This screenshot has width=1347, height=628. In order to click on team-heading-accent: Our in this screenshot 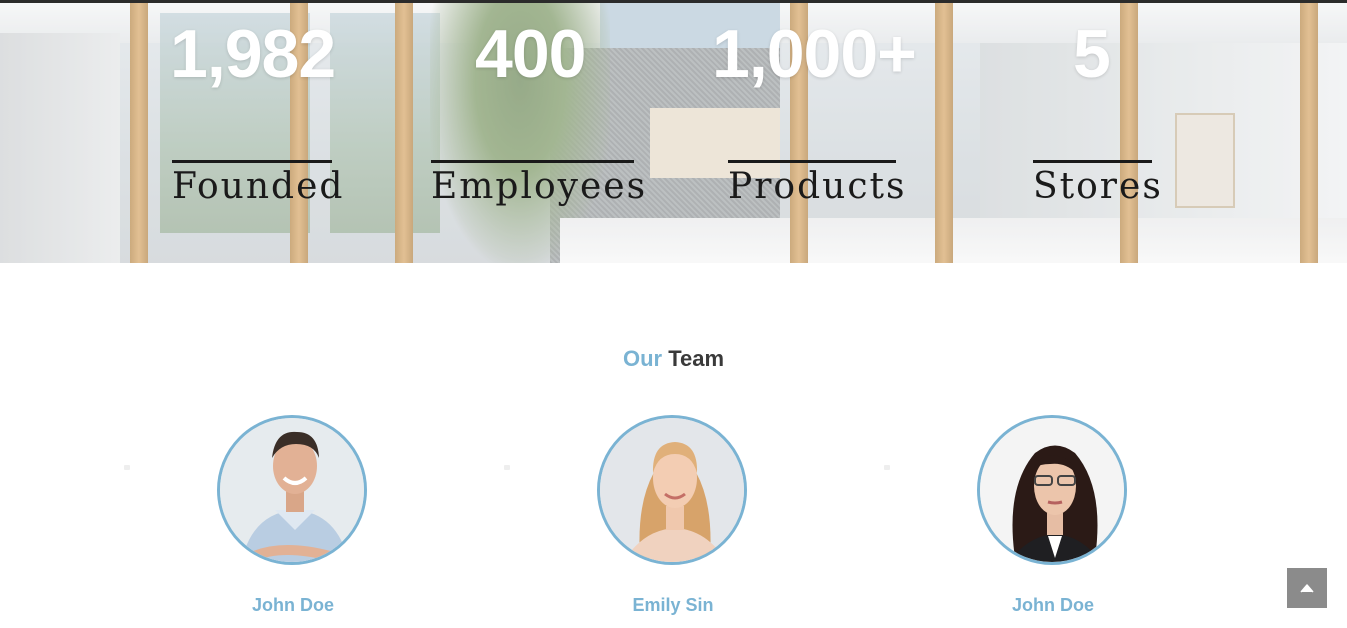, I will do `click(642, 358)`.